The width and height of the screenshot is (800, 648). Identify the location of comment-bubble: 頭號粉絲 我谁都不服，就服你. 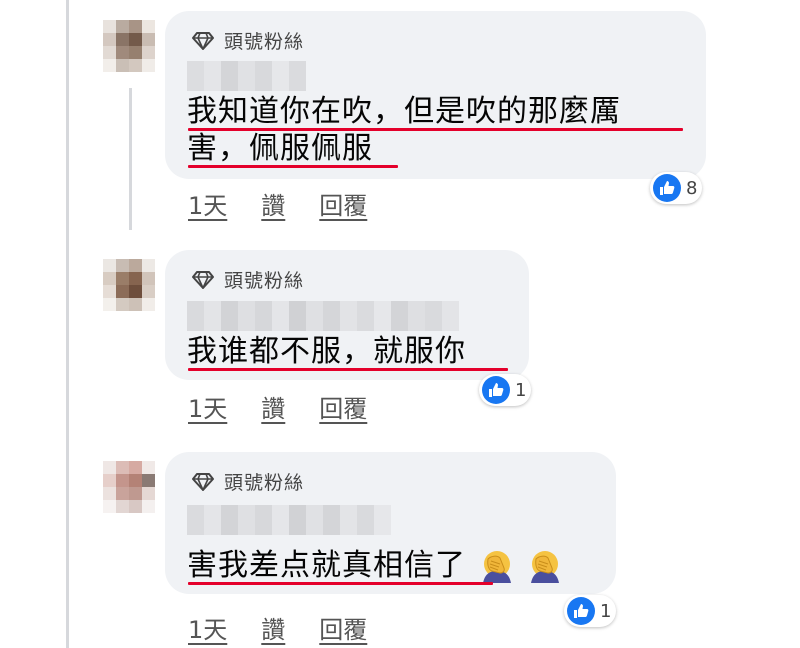
(347, 315).